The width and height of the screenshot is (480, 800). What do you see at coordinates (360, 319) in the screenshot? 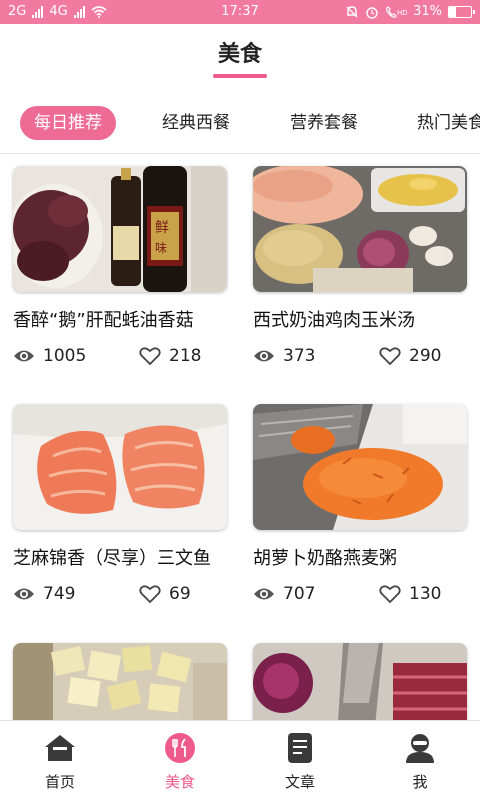
I see `recipe-title: 西式奶油鸡肉玉米汤` at bounding box center [360, 319].